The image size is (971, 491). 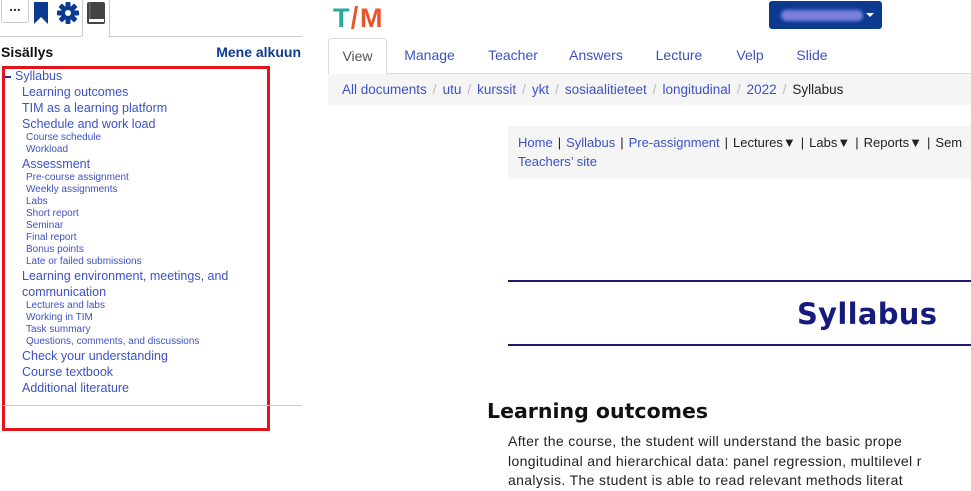 What do you see at coordinates (513, 55) in the screenshot?
I see `tab-teacher: Teacher` at bounding box center [513, 55].